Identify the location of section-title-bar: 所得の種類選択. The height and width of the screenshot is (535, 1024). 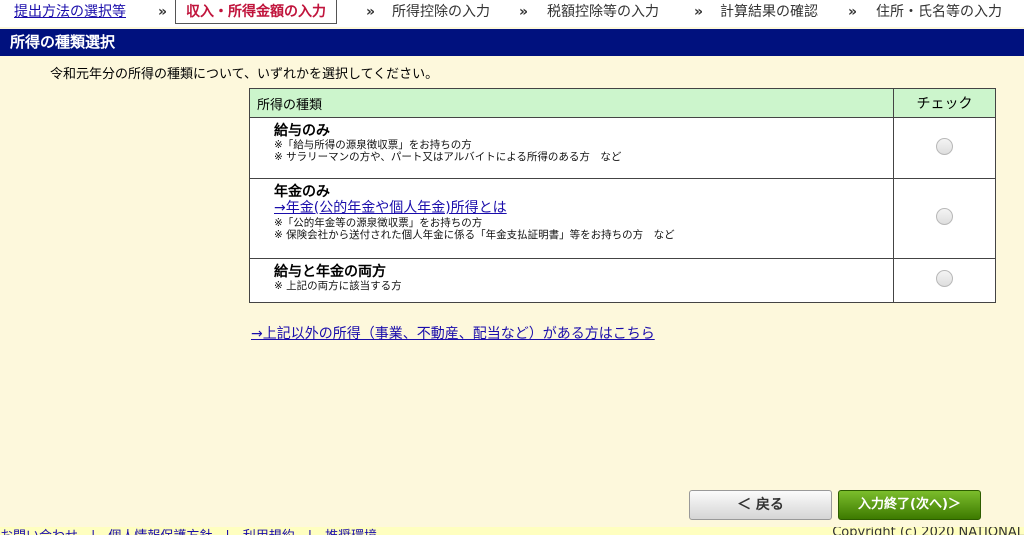
(512, 42).